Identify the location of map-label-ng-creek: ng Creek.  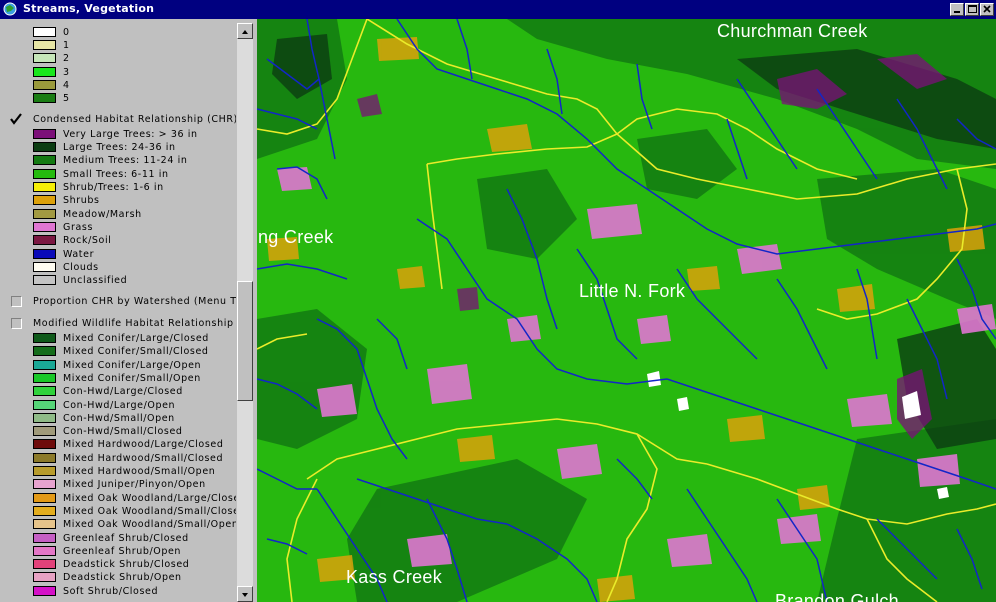
(296, 237).